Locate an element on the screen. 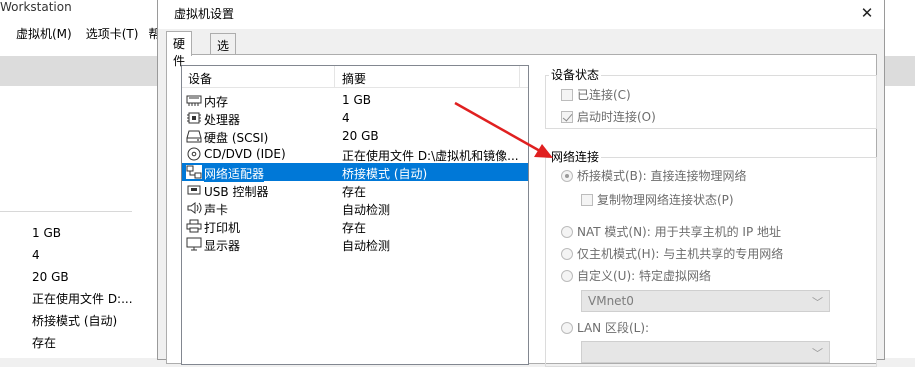 This screenshot has width=915, height=367. display-icon is located at coordinates (194, 244).